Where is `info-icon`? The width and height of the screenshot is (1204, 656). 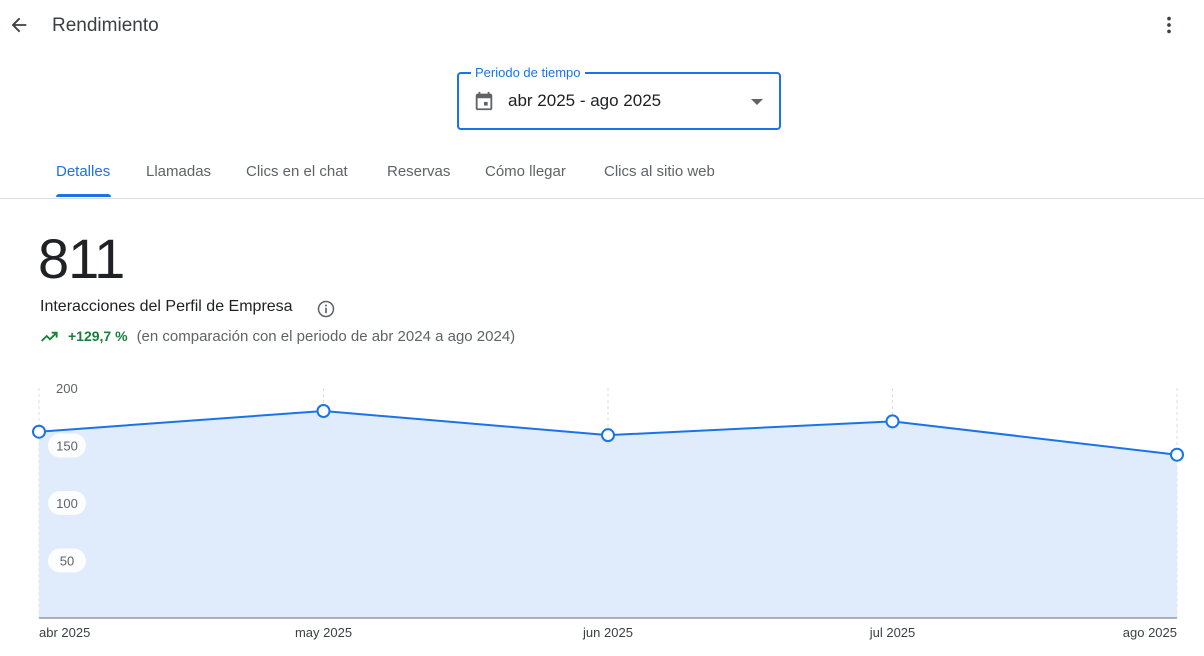
info-icon is located at coordinates (326, 309).